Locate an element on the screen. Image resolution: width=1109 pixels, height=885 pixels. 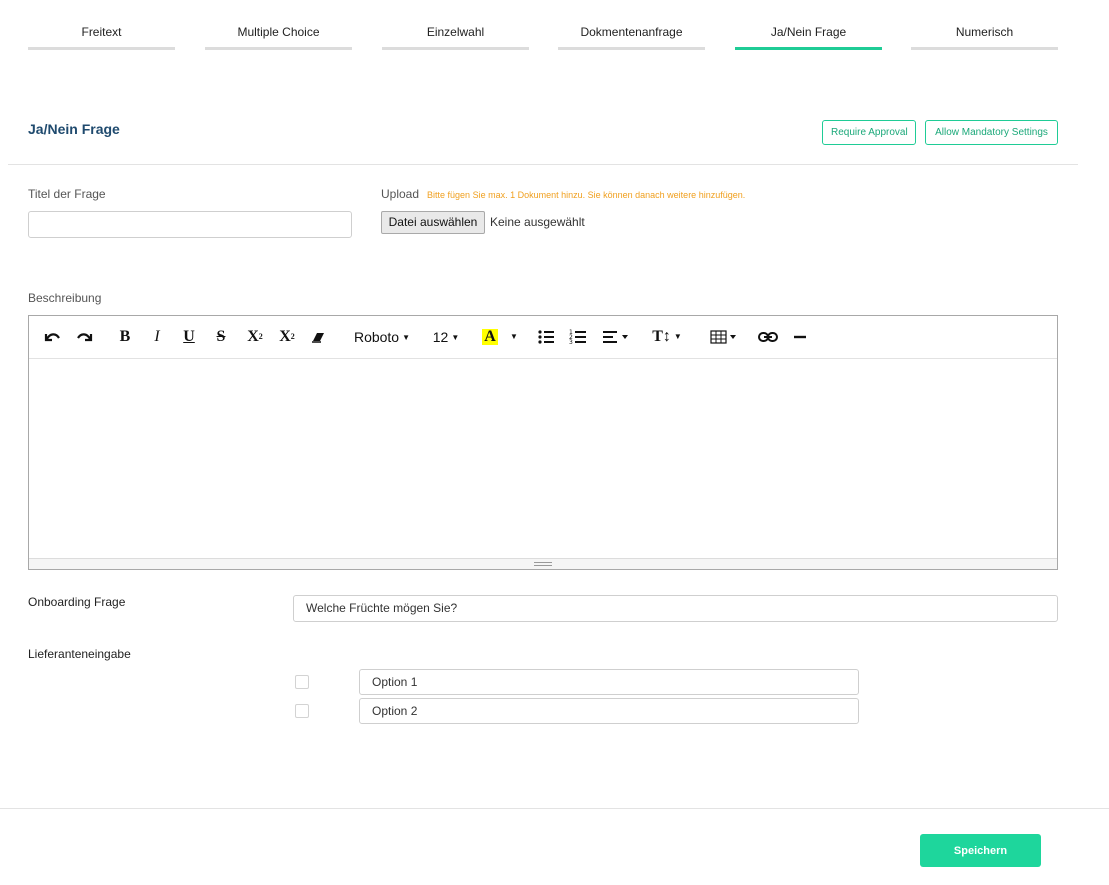
option-1-input: Option 1 is located at coordinates (609, 682).